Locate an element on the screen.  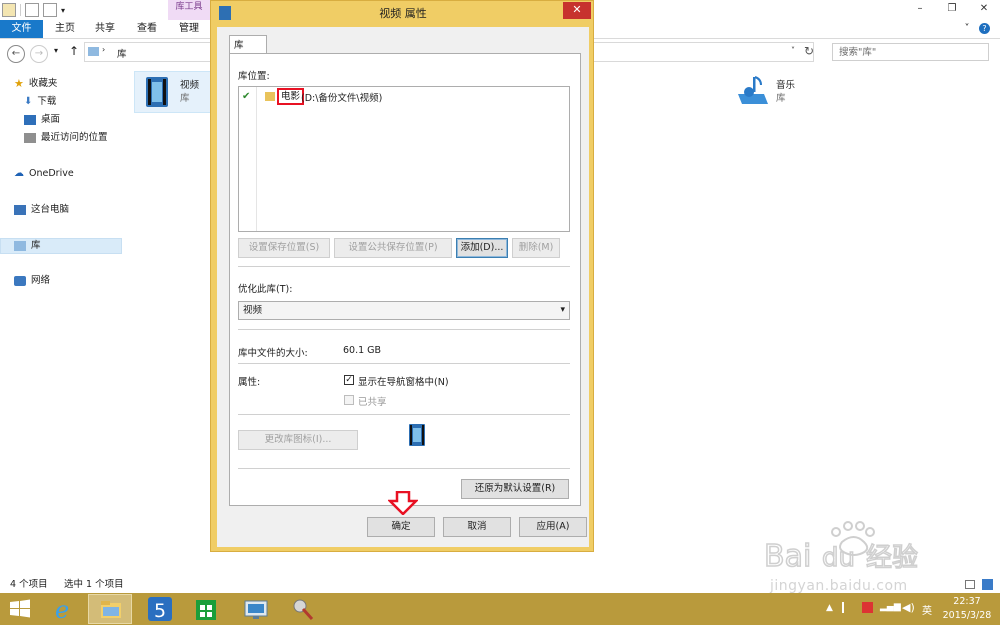
new-folder-icon is located at coordinates (50, 10).